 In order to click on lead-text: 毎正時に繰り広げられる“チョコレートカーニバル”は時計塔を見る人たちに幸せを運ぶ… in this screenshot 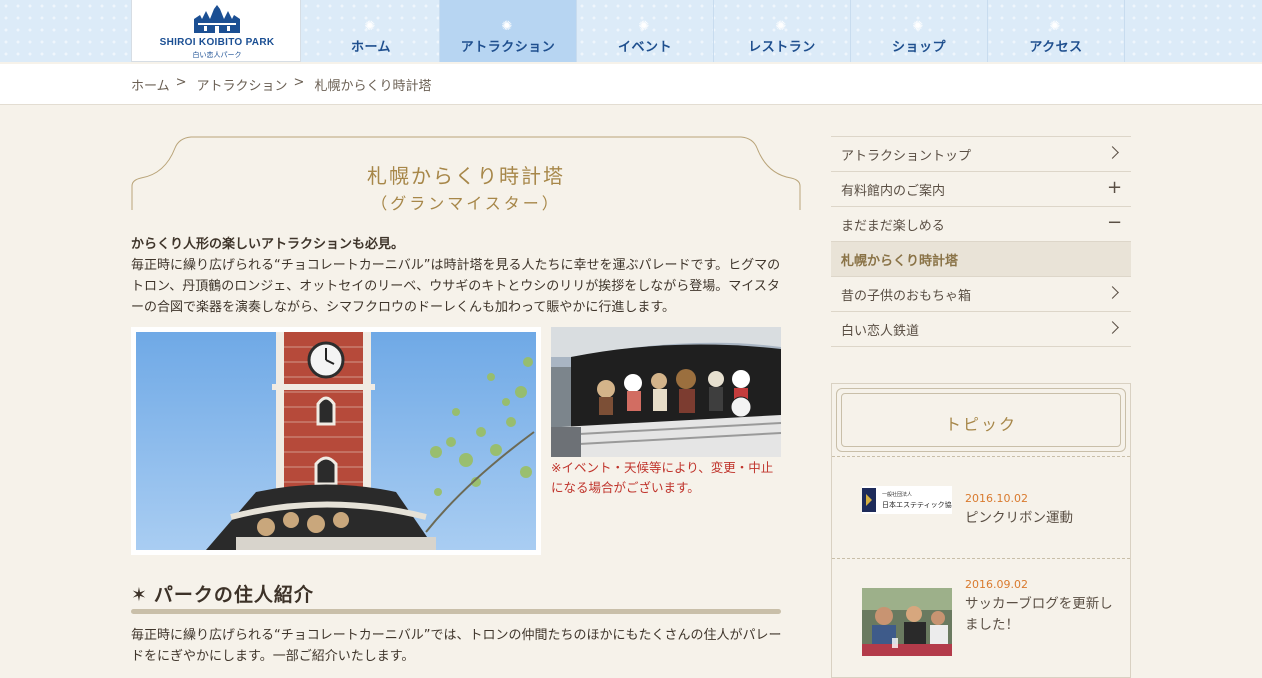, I will do `click(456, 286)`.